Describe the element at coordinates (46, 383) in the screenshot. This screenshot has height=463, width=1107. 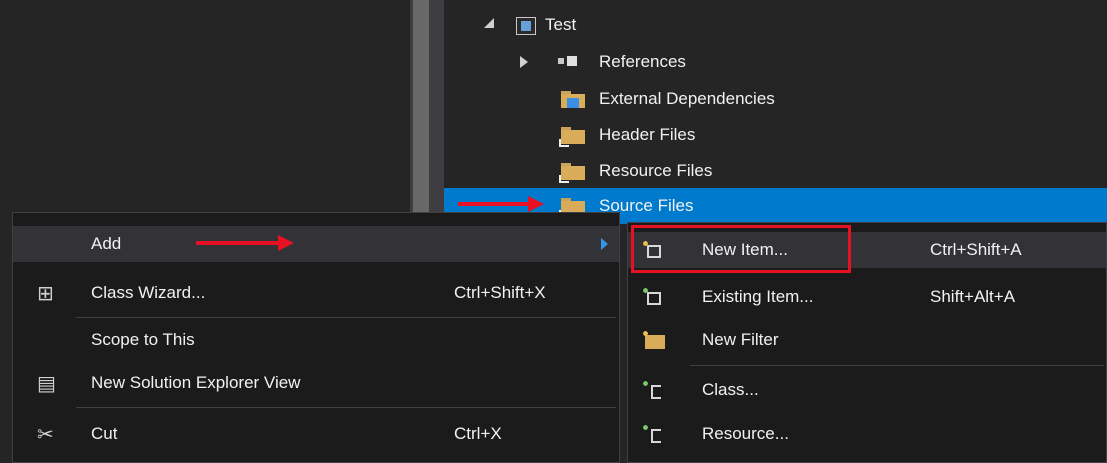
I see `new-view-icon: ▤` at that location.